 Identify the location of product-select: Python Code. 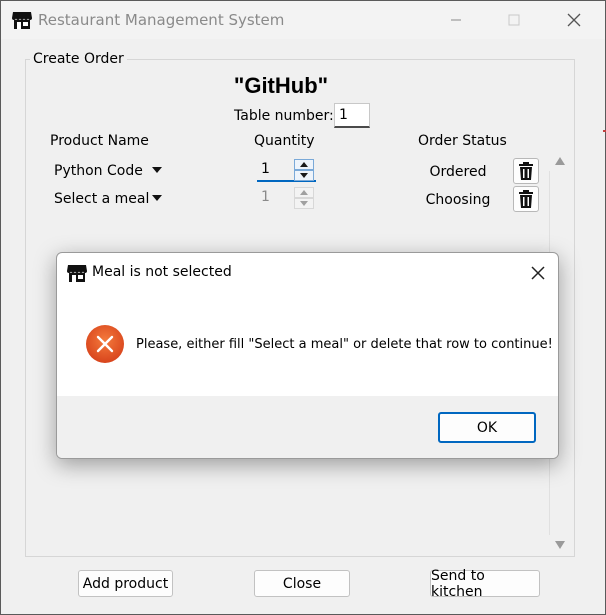
(116, 171).